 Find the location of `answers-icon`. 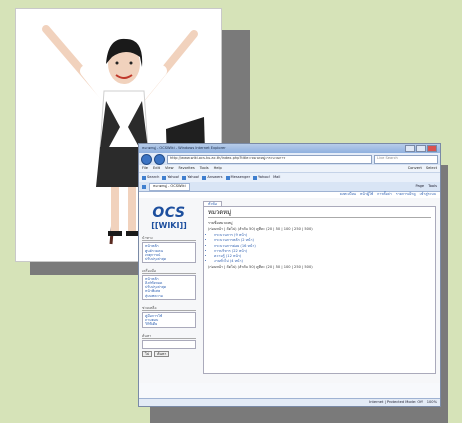

answers-icon is located at coordinates (204, 177).